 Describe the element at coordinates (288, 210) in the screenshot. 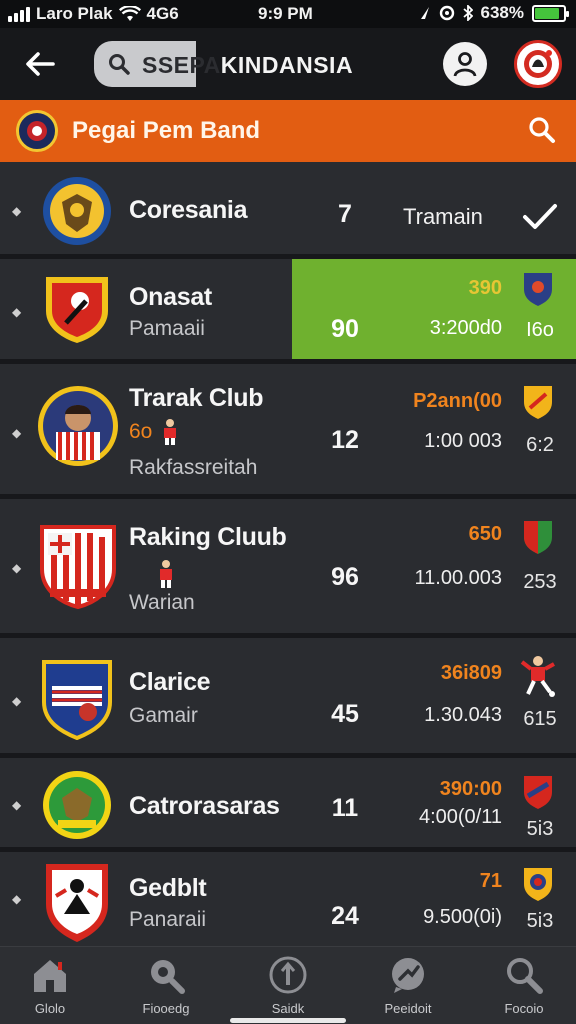

I see `table-row: ◆ Coresania 7 Tramain` at that location.